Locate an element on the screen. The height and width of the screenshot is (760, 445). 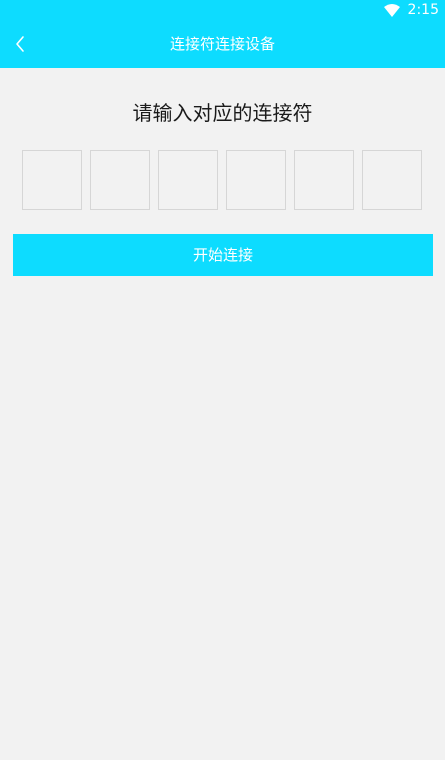
connector-code-inputs is located at coordinates (222, 180).